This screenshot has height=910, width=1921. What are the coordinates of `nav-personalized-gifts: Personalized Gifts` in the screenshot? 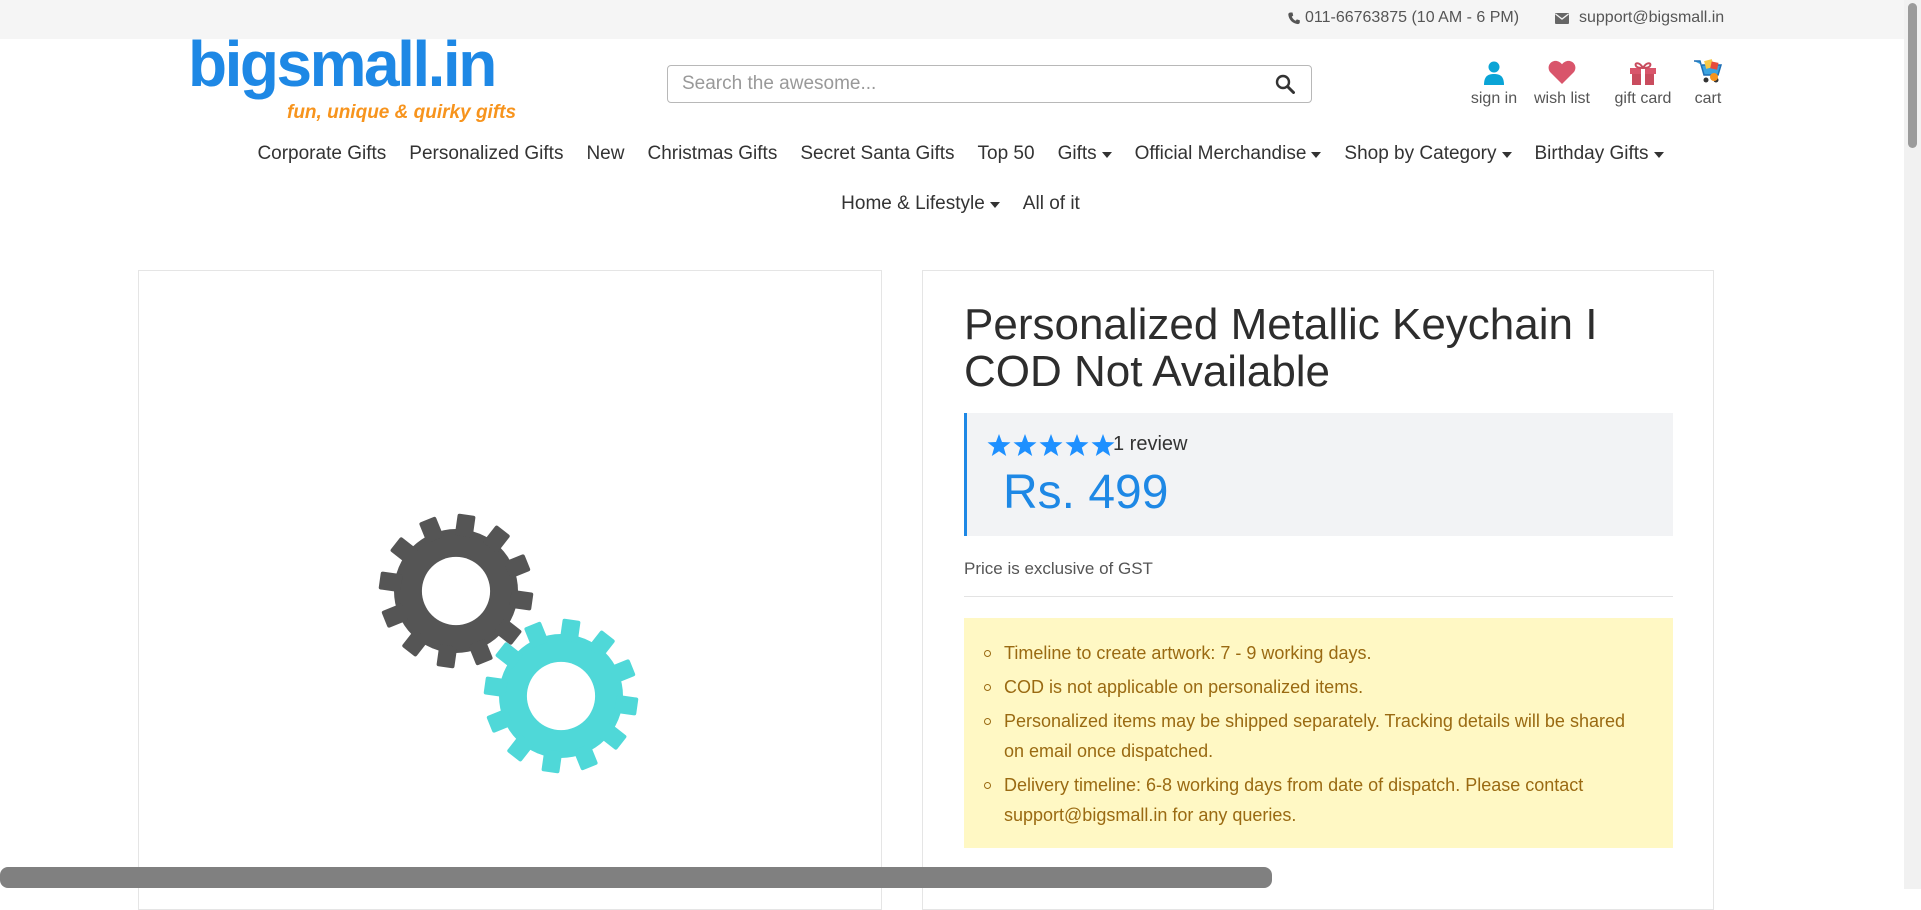 It's located at (486, 154).